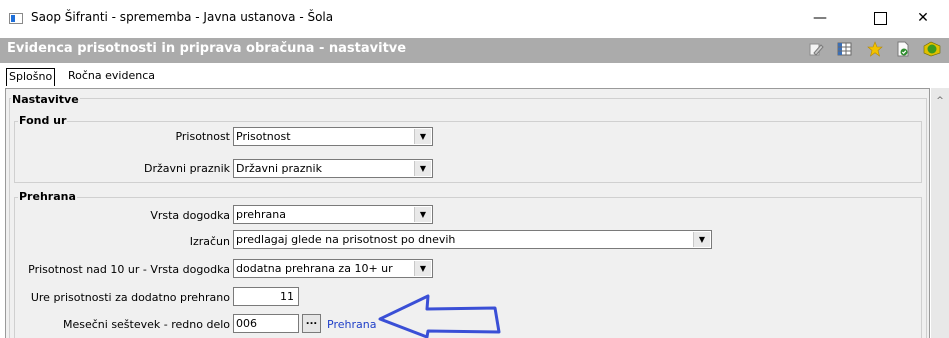  I want to click on label-drzavni-praznik: Državni praznik, so click(187, 168).